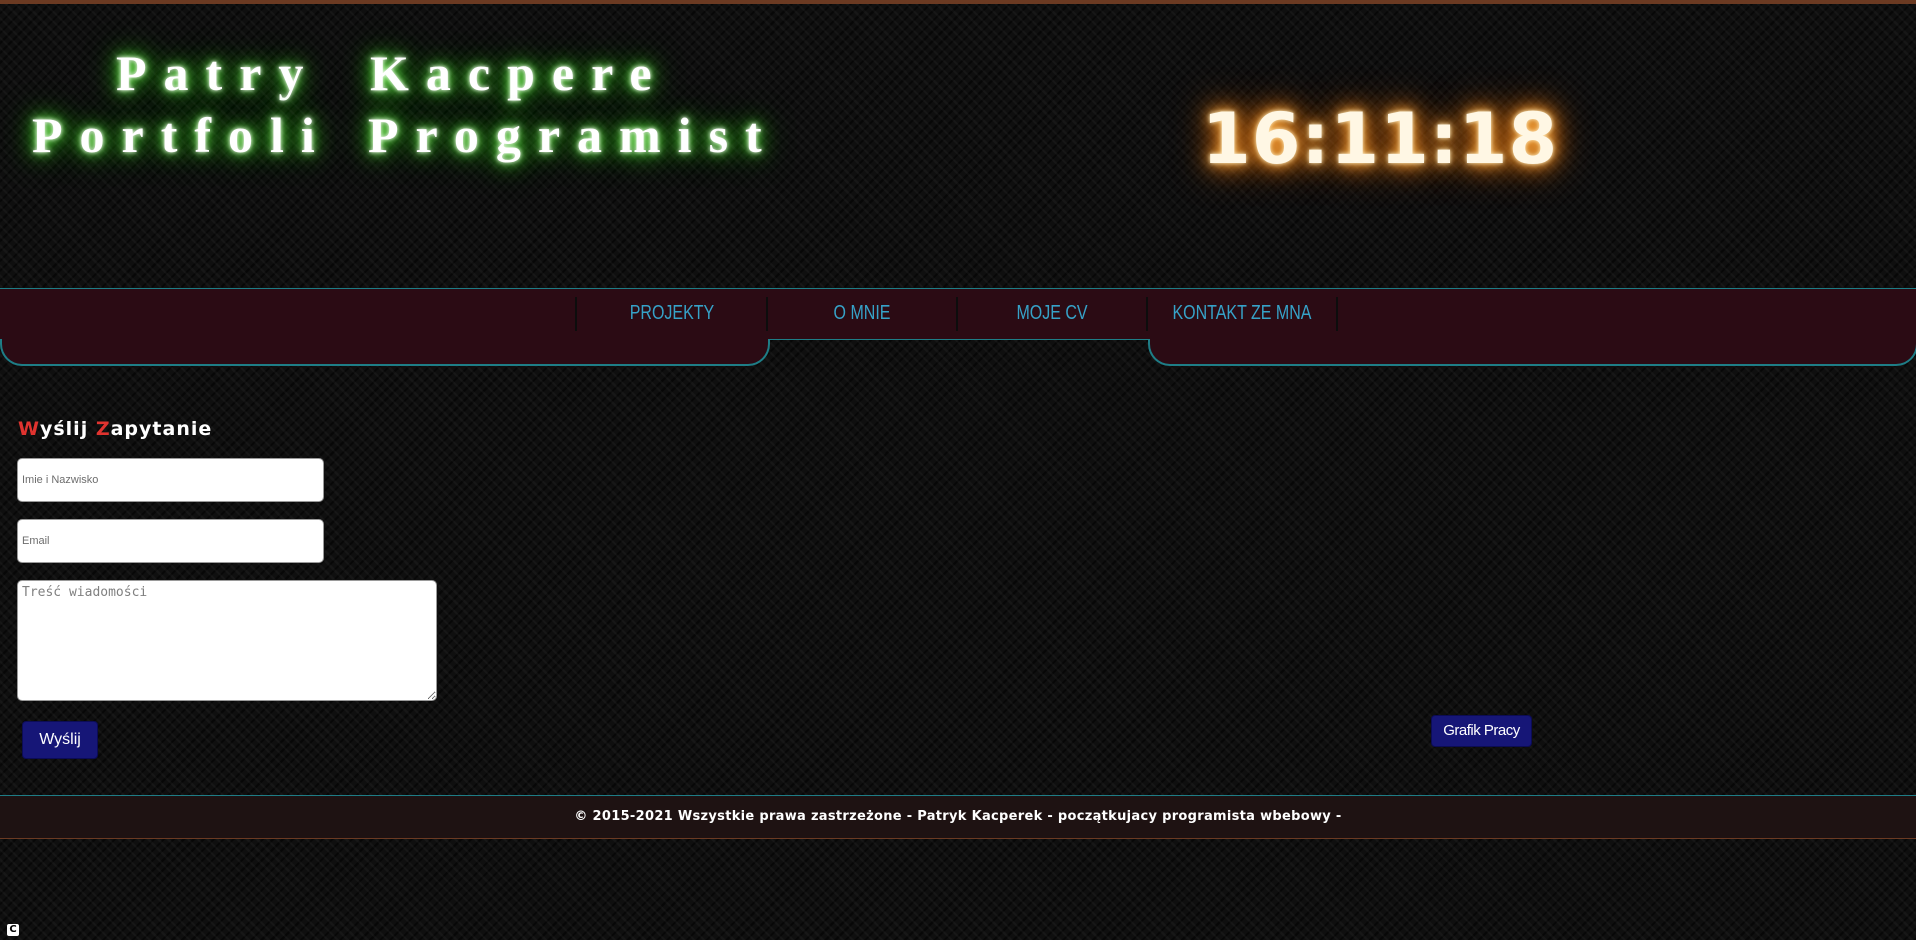  What do you see at coordinates (67, 429) in the screenshot?
I see `form-title-word1: yślij` at bounding box center [67, 429].